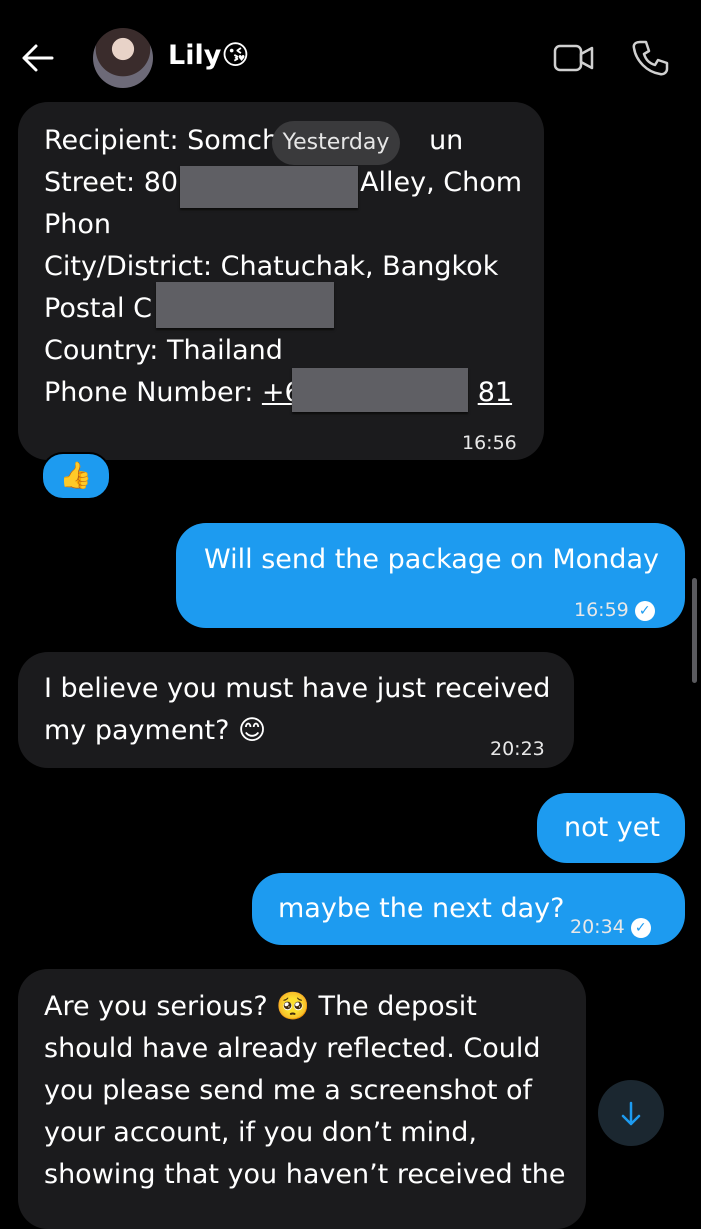 The image size is (701, 1229). What do you see at coordinates (431, 559) in the screenshot?
I see `message-text: Will send the package on Monday` at bounding box center [431, 559].